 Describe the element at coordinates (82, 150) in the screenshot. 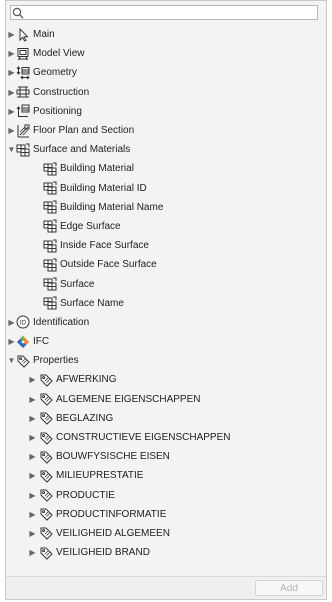

I see `tree-item-label: Surface and Materials` at that location.